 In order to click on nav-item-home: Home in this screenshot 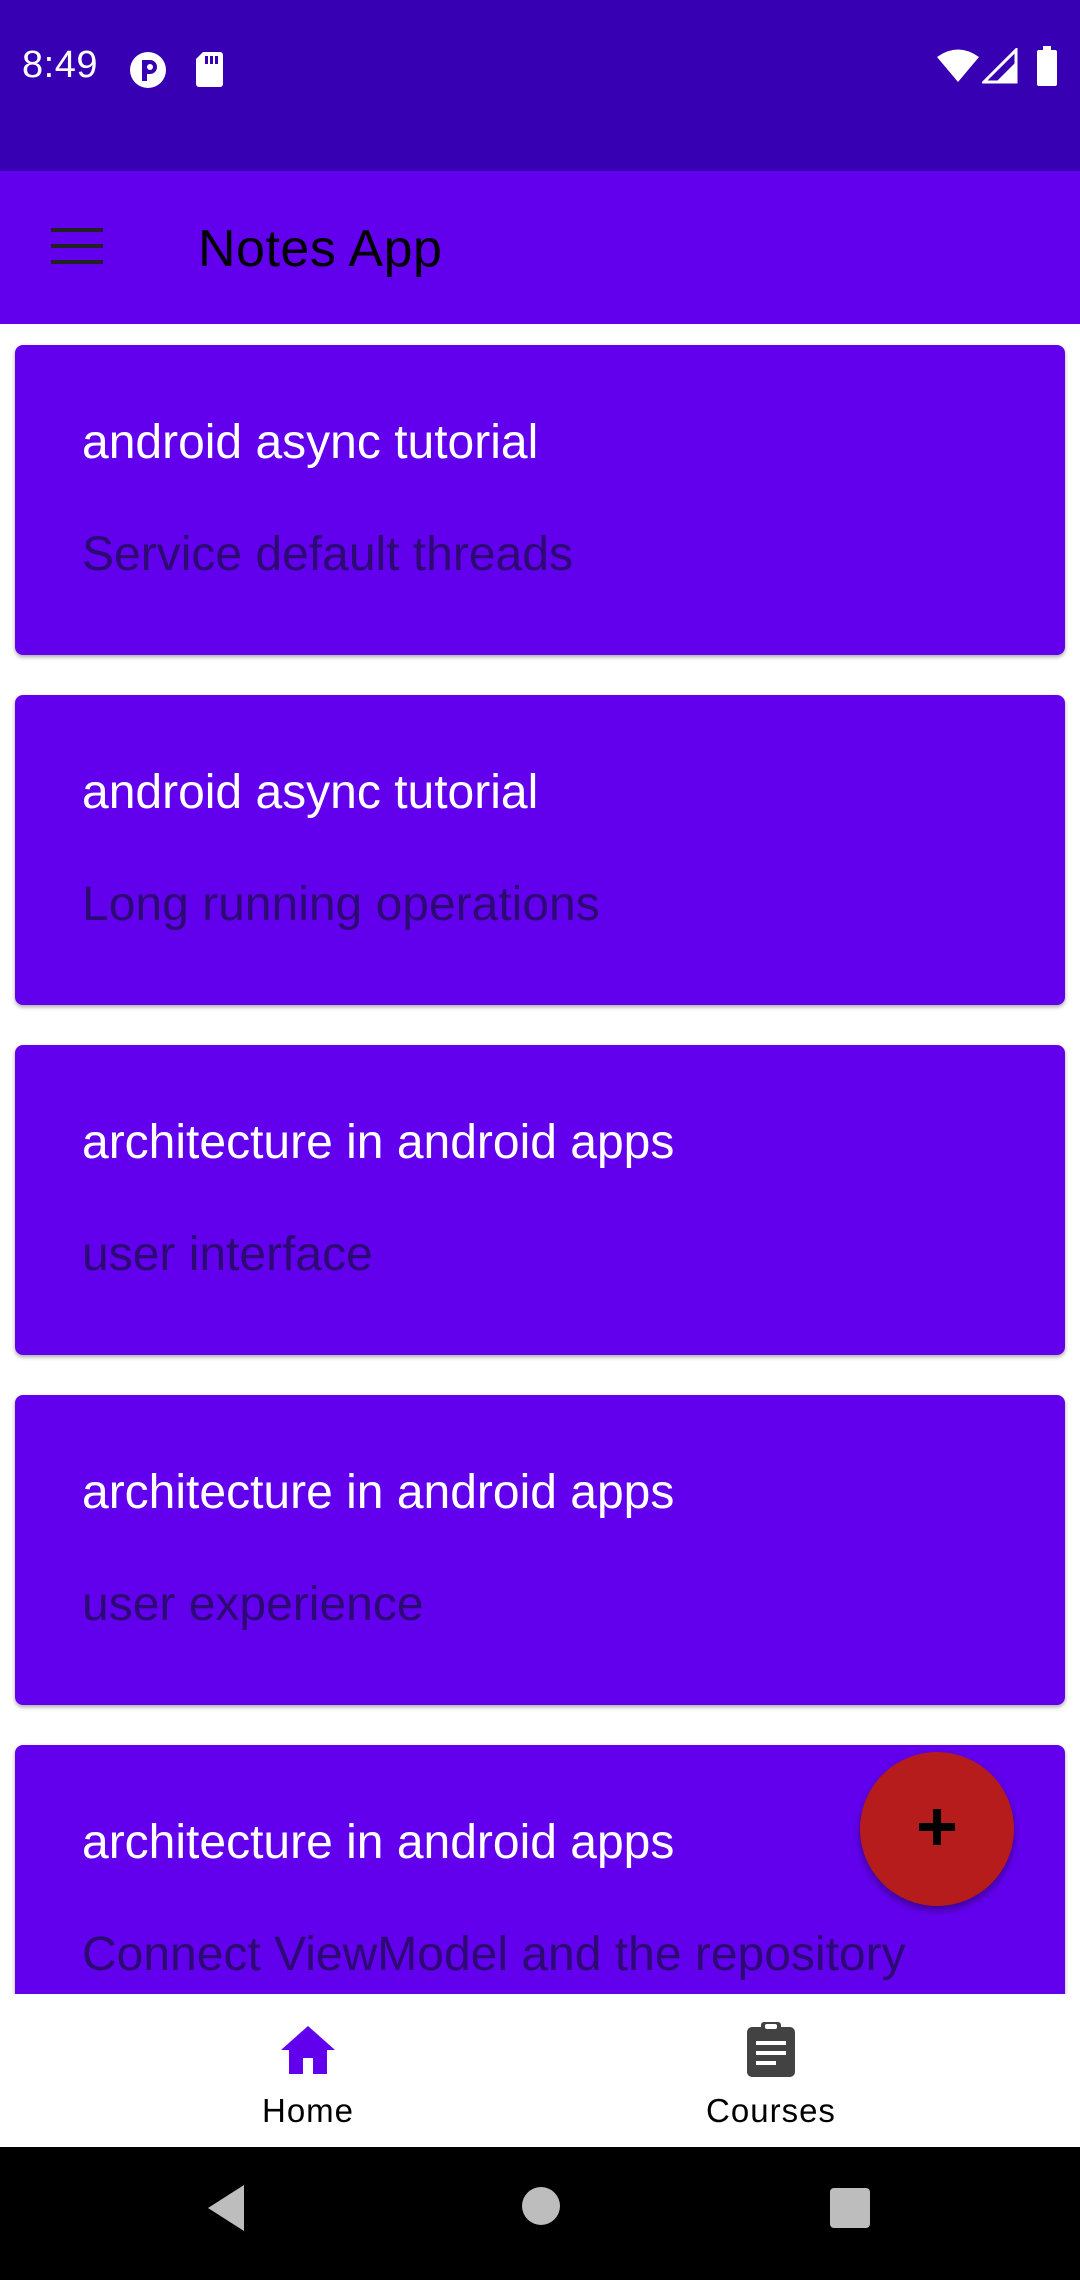, I will do `click(308, 2070)`.